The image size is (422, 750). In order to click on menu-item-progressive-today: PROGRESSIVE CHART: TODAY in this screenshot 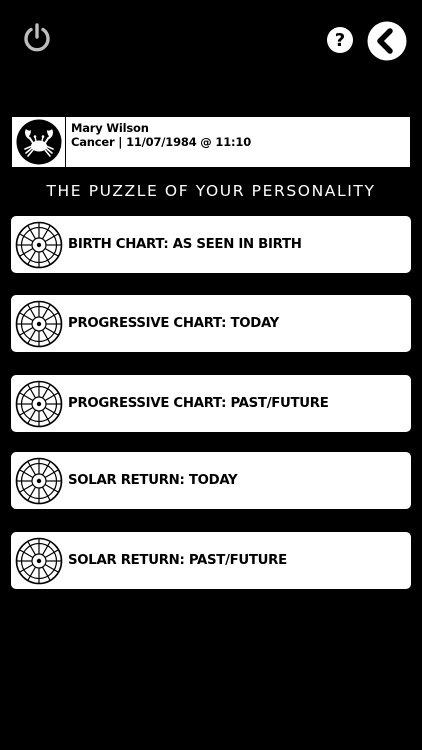, I will do `click(211, 323)`.